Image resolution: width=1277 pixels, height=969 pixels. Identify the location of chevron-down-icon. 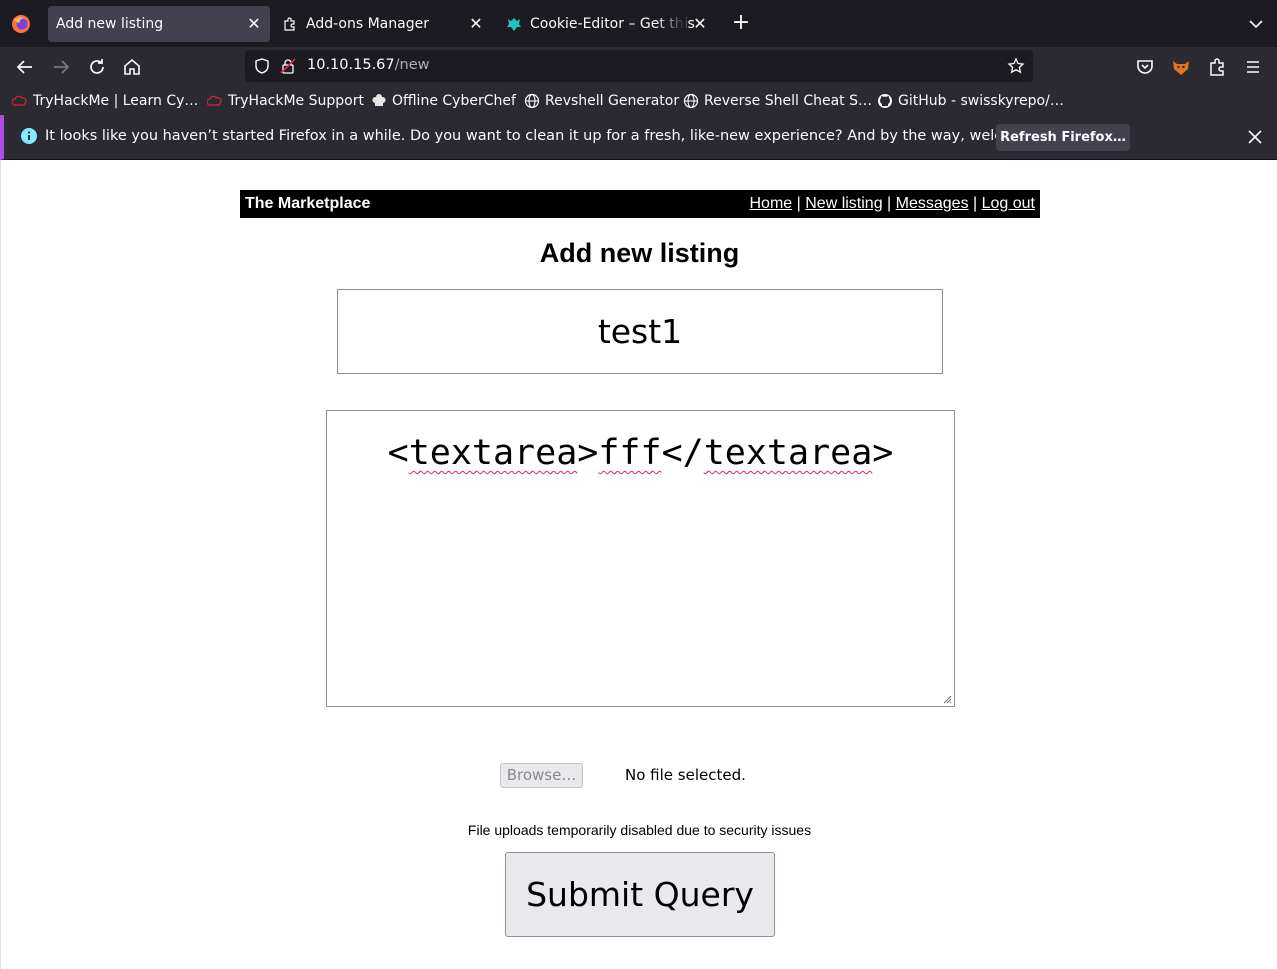
(1256, 24).